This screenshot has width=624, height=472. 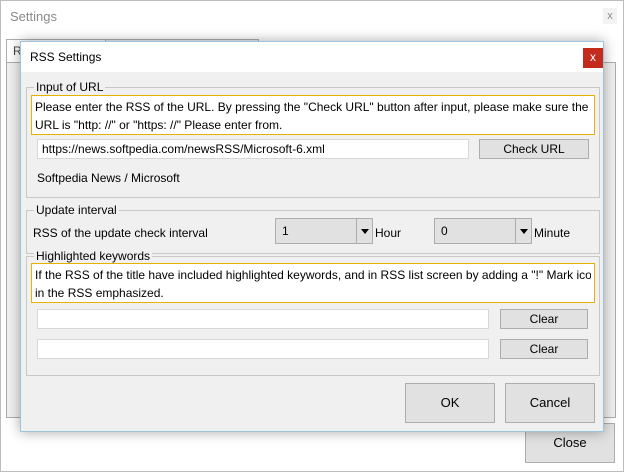 I want to click on settings-close-icon: x, so click(x=610, y=16).